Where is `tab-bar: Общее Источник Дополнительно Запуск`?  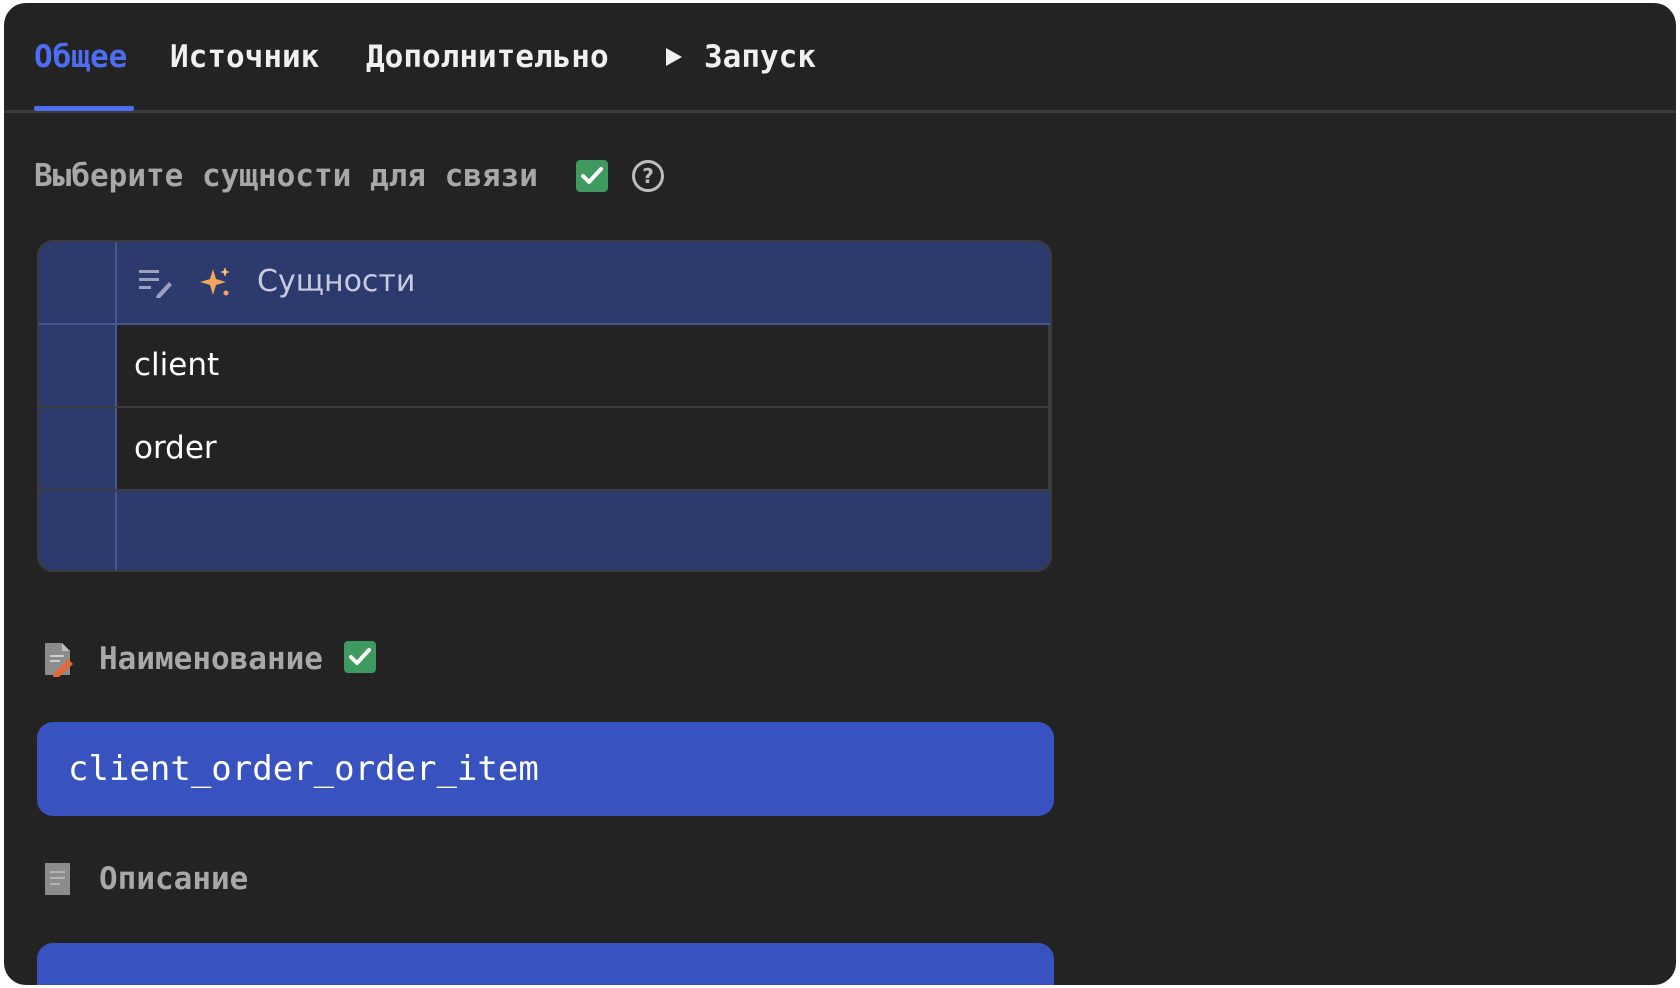 tab-bar: Общее Источник Дополнительно Запуск is located at coordinates (840, 58).